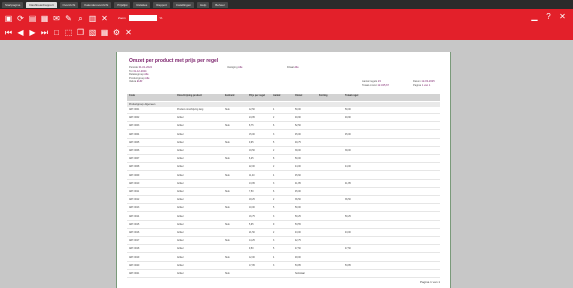 Image resolution: width=573 pixels, height=288 pixels. I want to click on tab-0: Startpagina, so click(13, 4).